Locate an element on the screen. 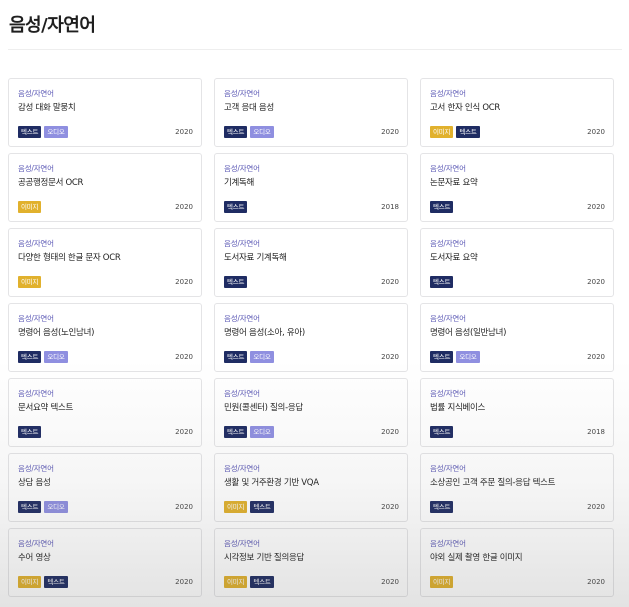 This screenshot has width=629, height=607. dataset-card: 음성/자연어 생활 및 거주환경 기반 VQA 이미지 텍스트 2020 is located at coordinates (311, 487).